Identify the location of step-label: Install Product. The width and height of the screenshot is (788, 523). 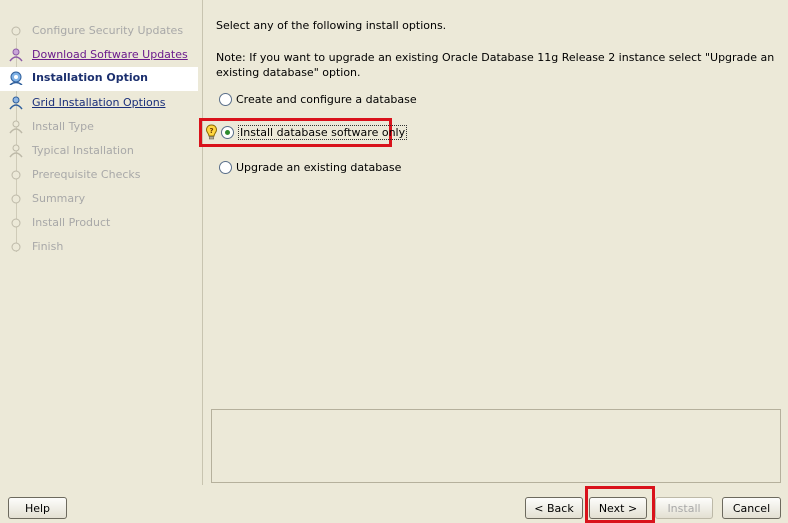
(71, 222).